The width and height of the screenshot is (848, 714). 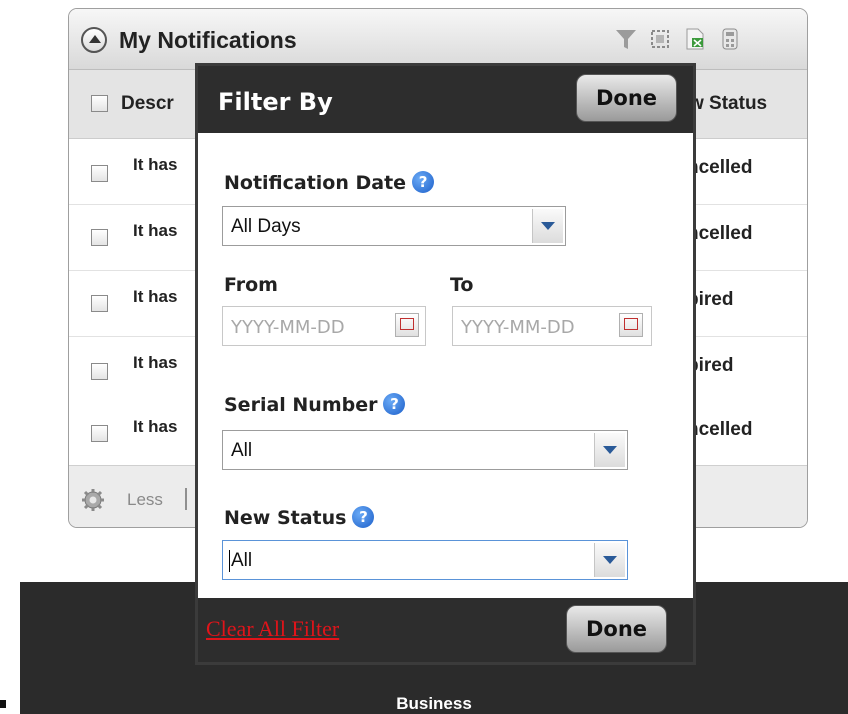 What do you see at coordinates (438, 39) in the screenshot?
I see `widget-header: My Notifications` at bounding box center [438, 39].